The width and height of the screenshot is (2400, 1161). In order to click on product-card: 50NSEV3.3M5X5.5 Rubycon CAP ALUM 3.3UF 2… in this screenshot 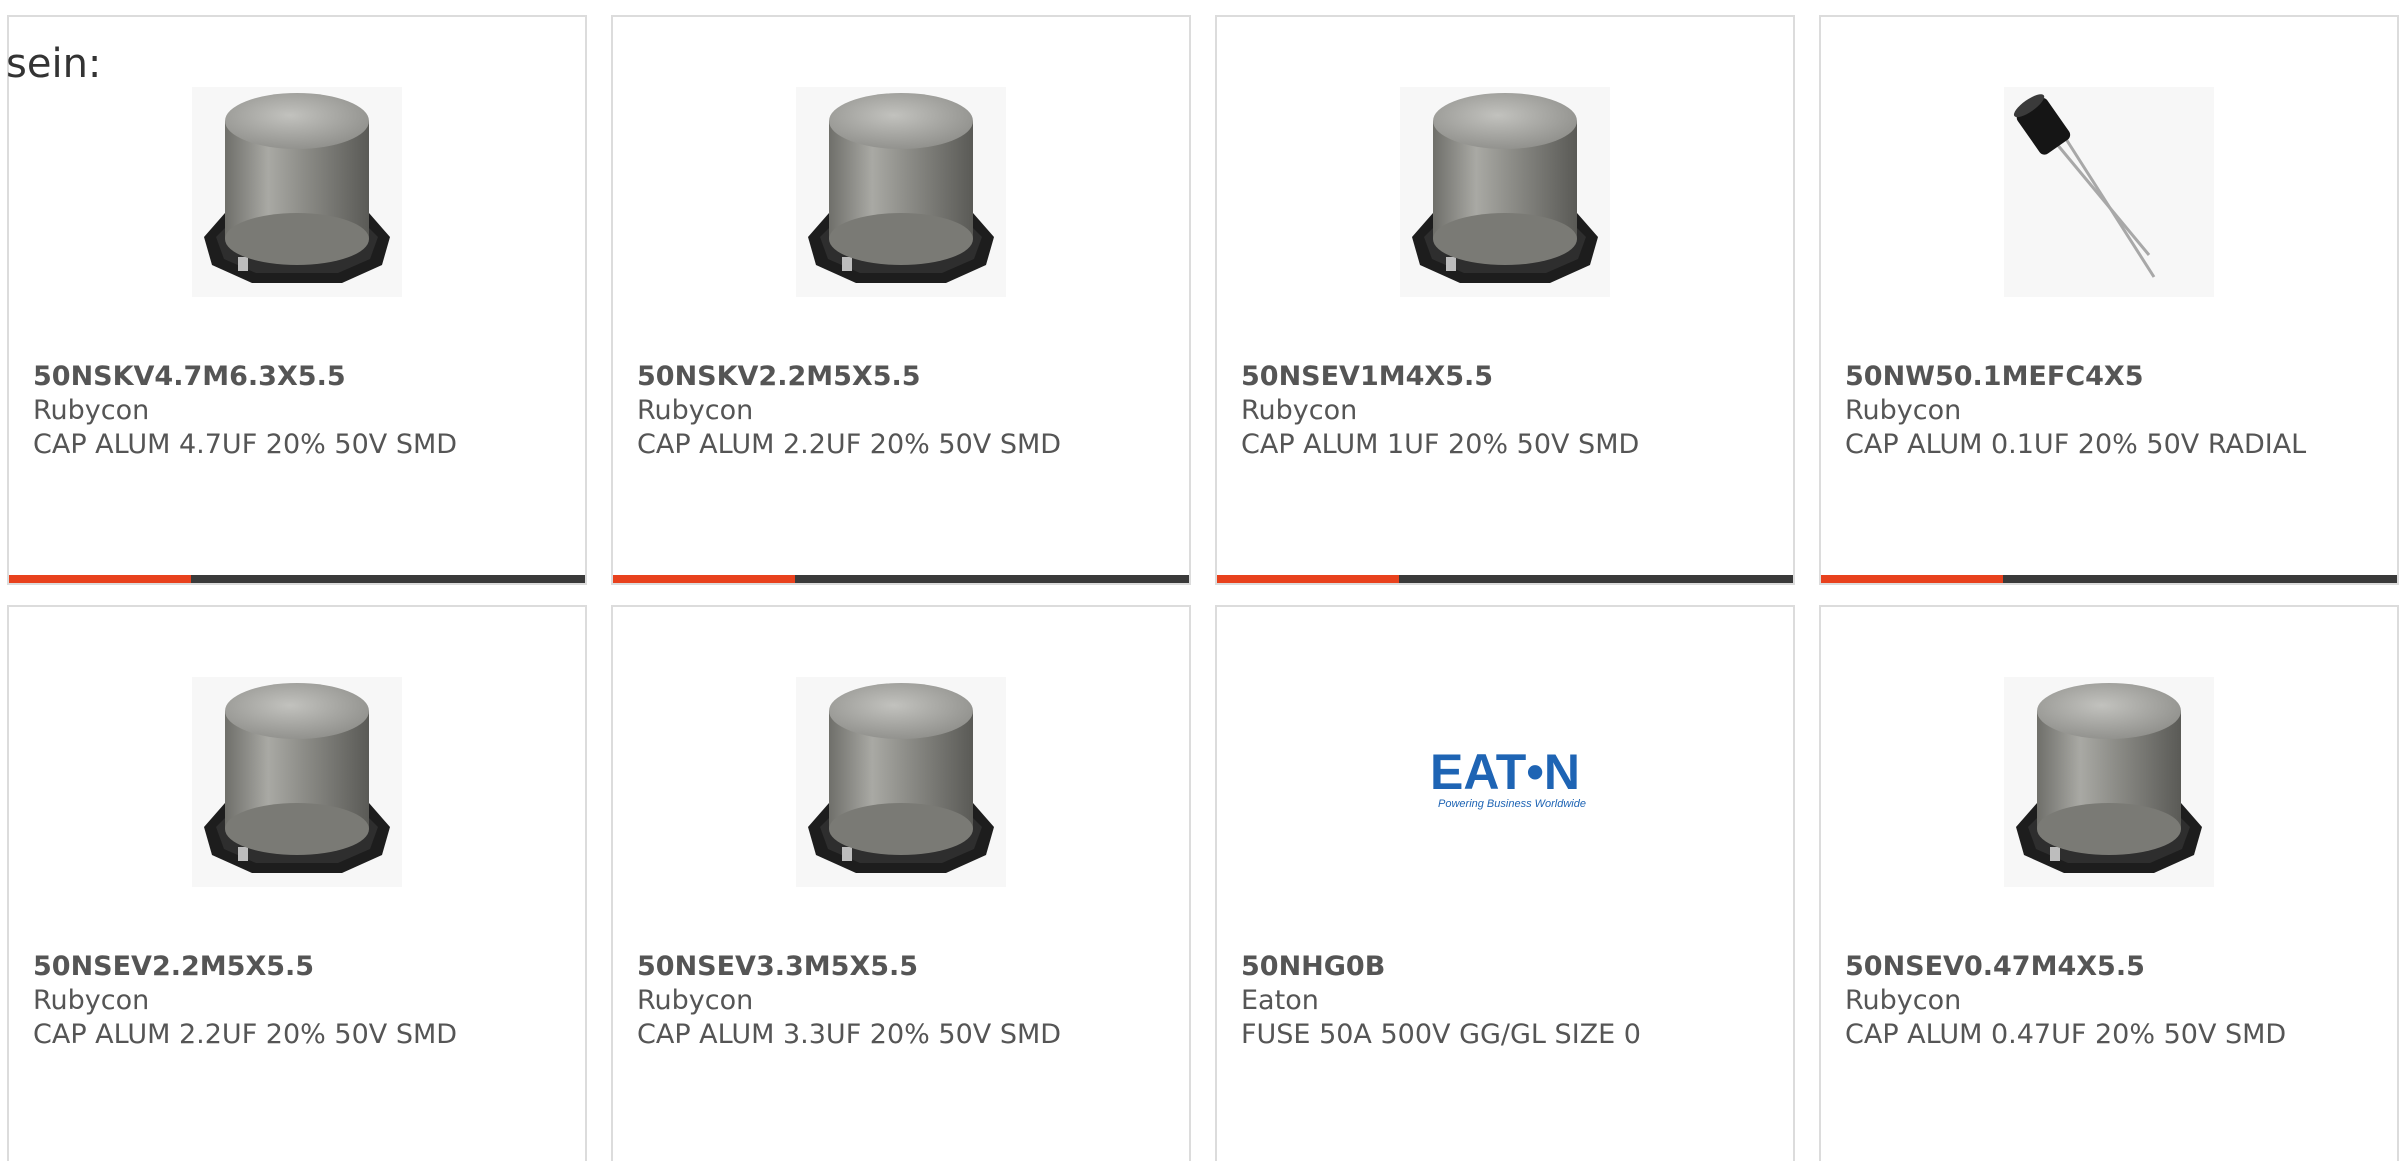, I will do `click(901, 883)`.